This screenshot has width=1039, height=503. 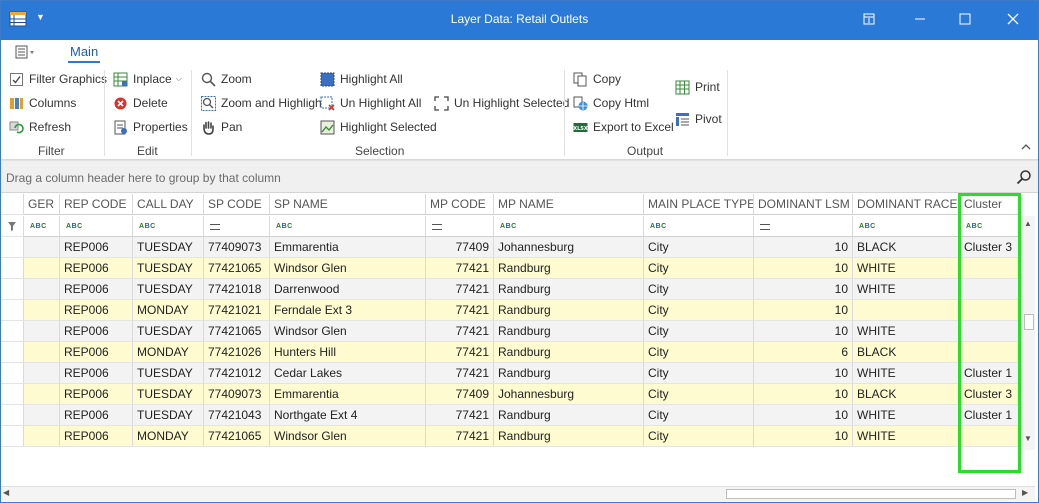 What do you see at coordinates (226, 79) in the screenshot?
I see `zoom-button: Zoom` at bounding box center [226, 79].